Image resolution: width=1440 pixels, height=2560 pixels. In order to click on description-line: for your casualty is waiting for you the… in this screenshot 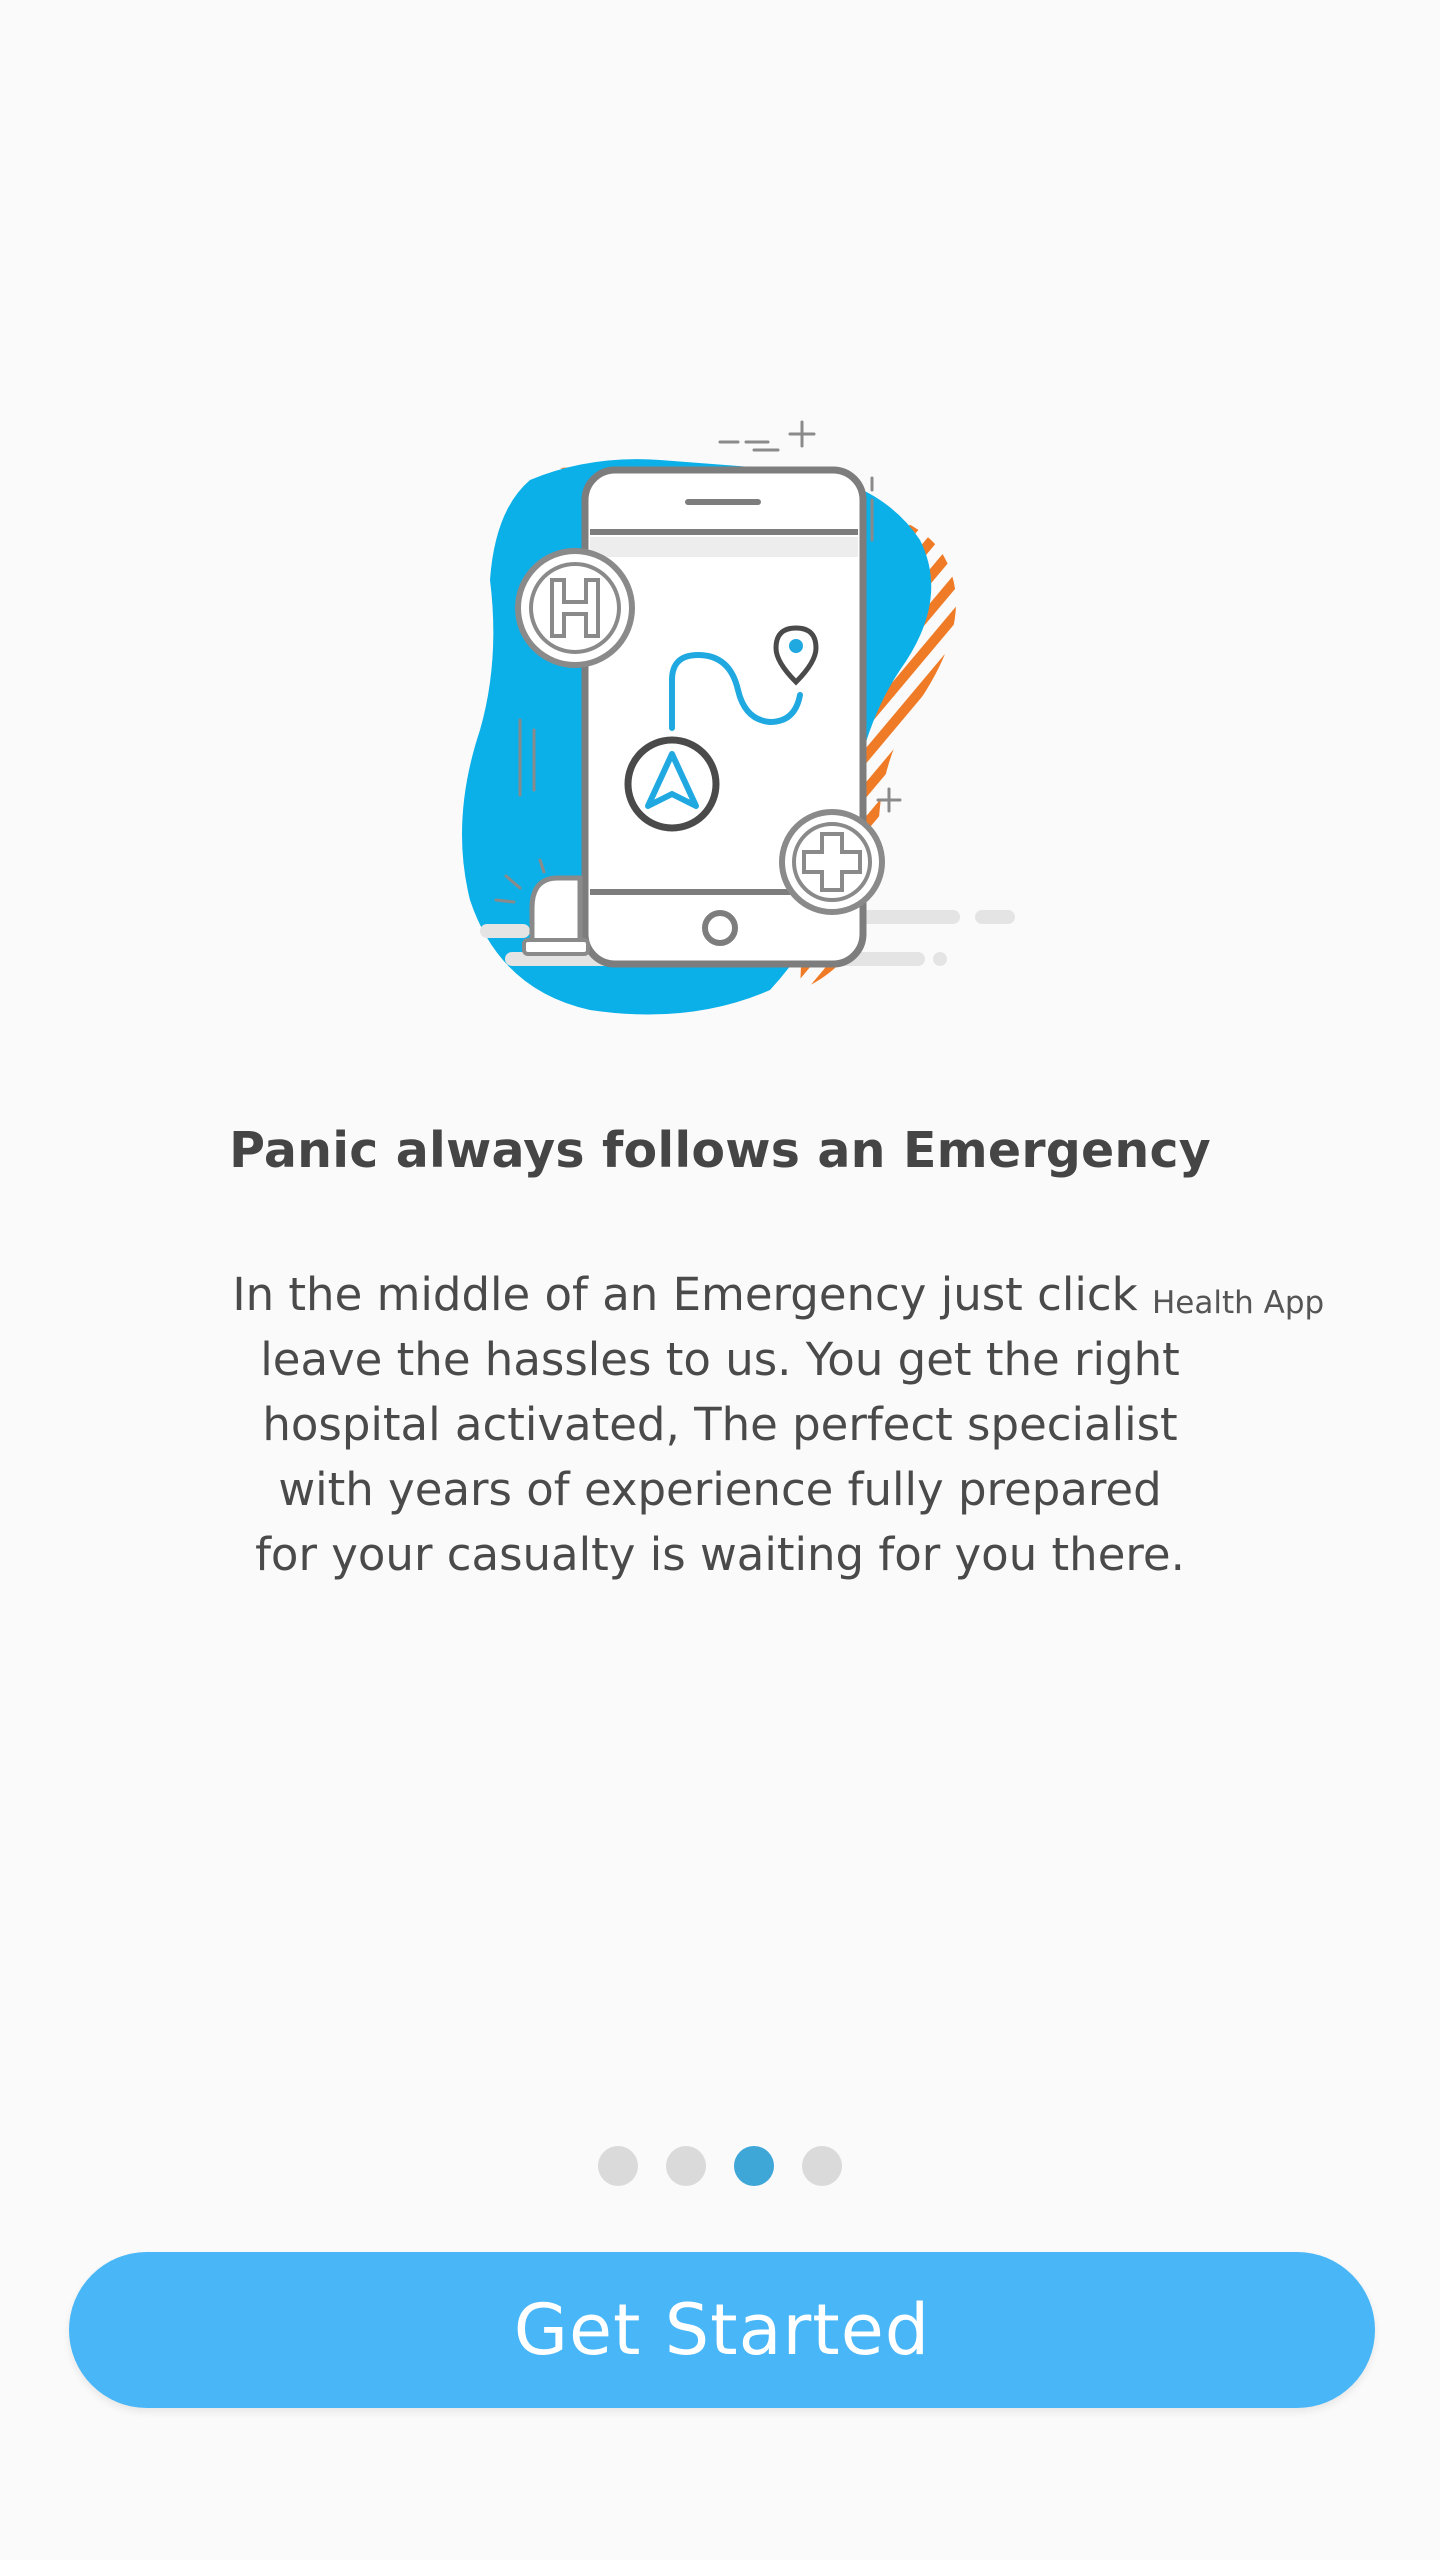, I will do `click(720, 1554)`.